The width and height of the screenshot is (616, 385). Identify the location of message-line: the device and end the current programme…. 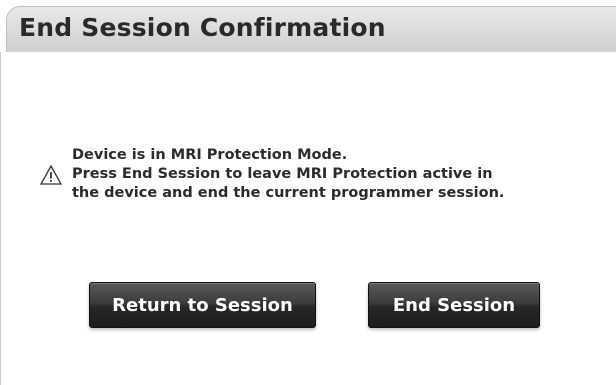
(288, 193).